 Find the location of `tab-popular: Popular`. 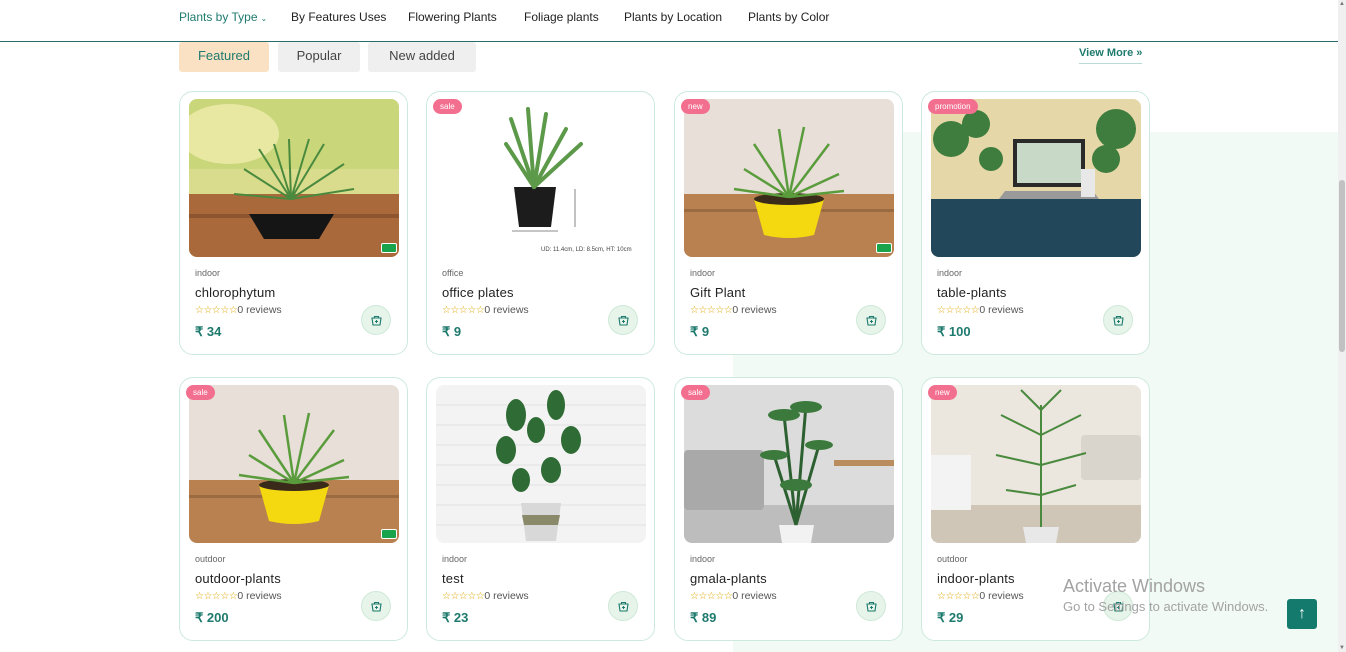

tab-popular: Popular is located at coordinates (319, 57).